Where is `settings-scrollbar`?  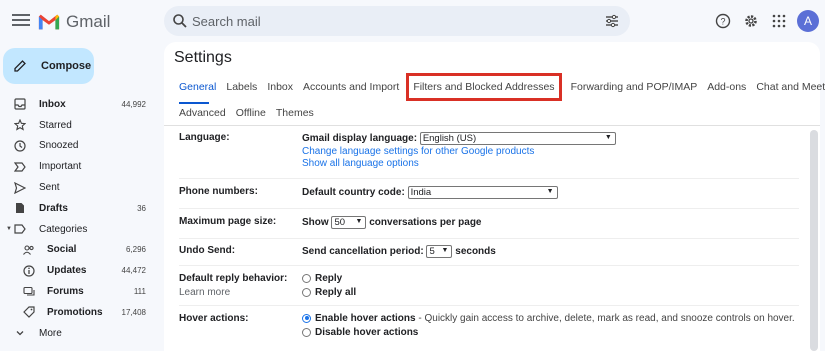 settings-scrollbar is located at coordinates (814, 240).